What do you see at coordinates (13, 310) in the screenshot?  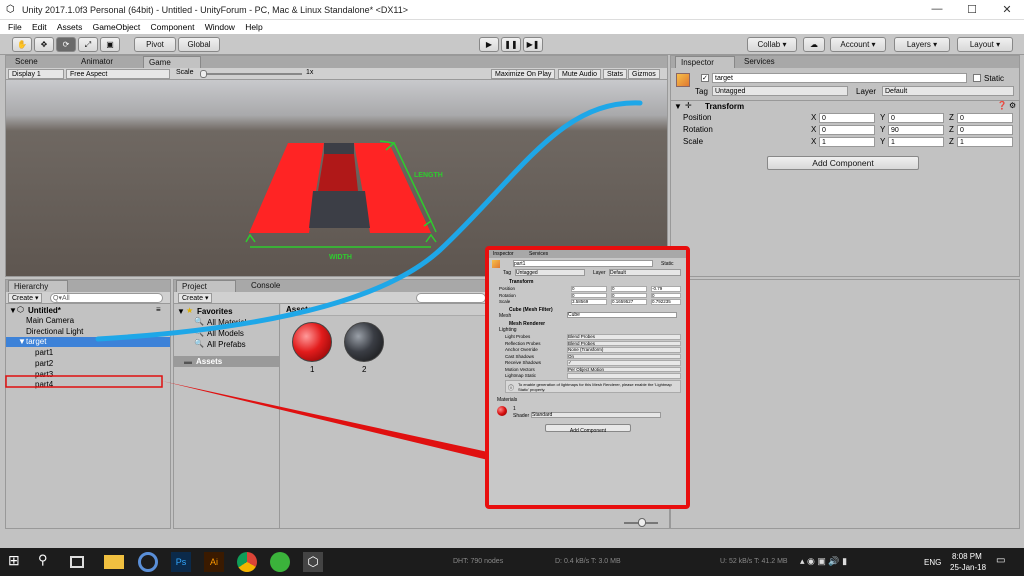 I see `scene-foldout-icon: ▼` at bounding box center [13, 310].